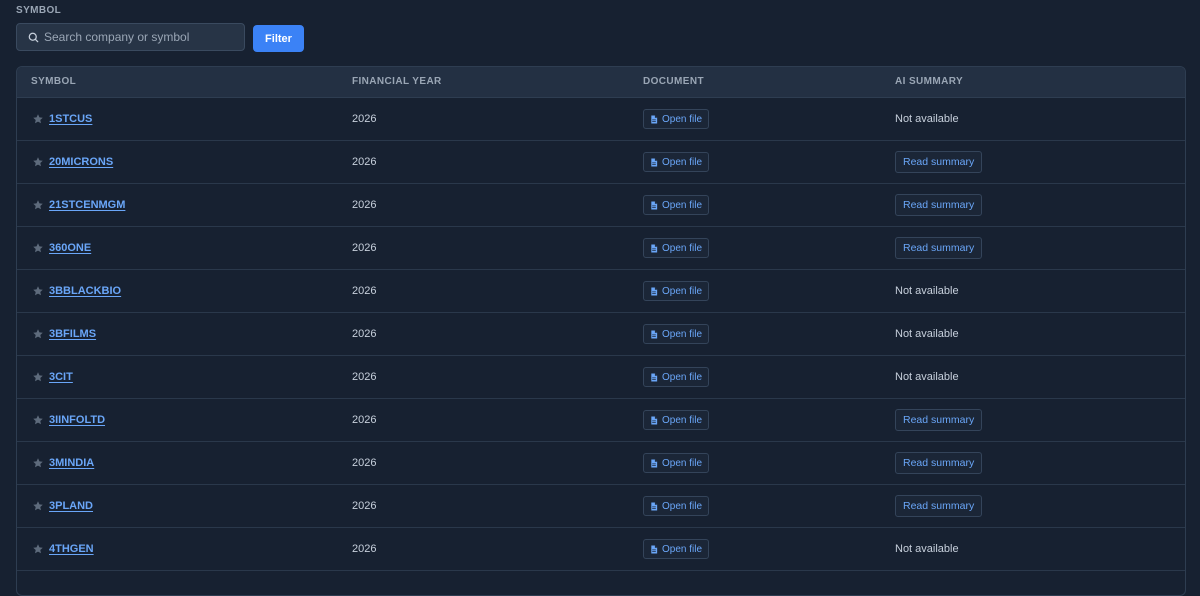 The height and width of the screenshot is (596, 1200). I want to click on symbol-cell: 3IINFOLTD, so click(68, 420).